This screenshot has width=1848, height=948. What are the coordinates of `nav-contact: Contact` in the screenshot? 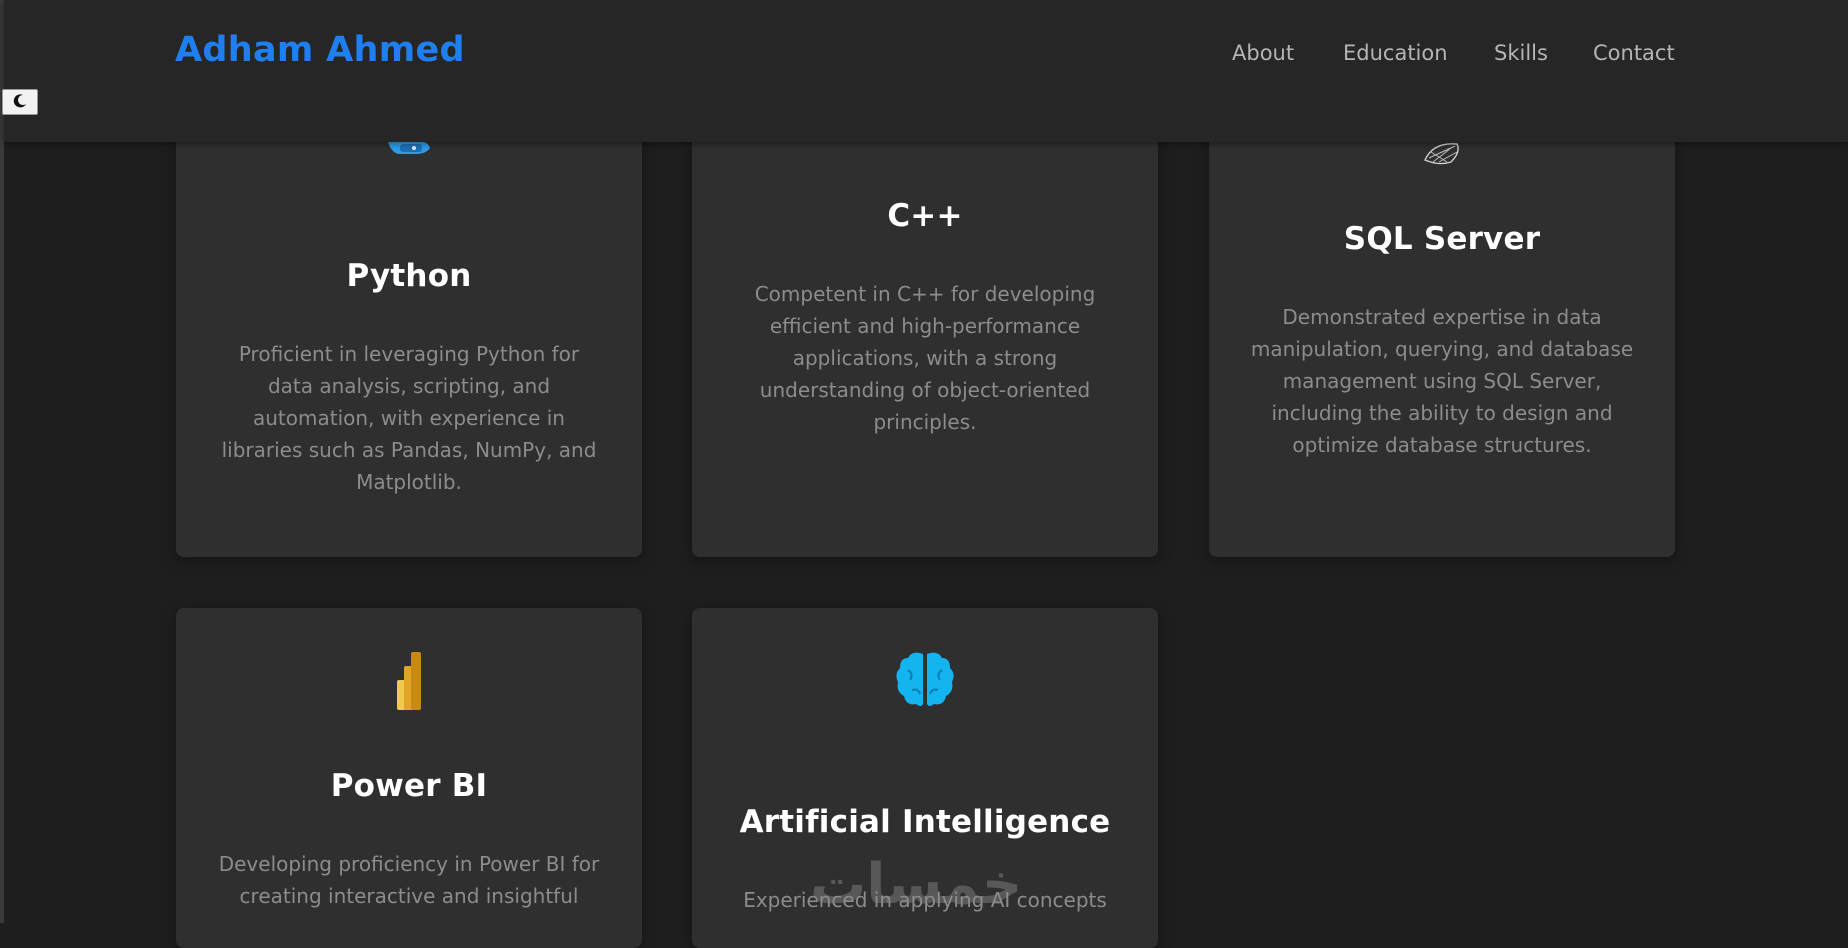 It's located at (1634, 53).